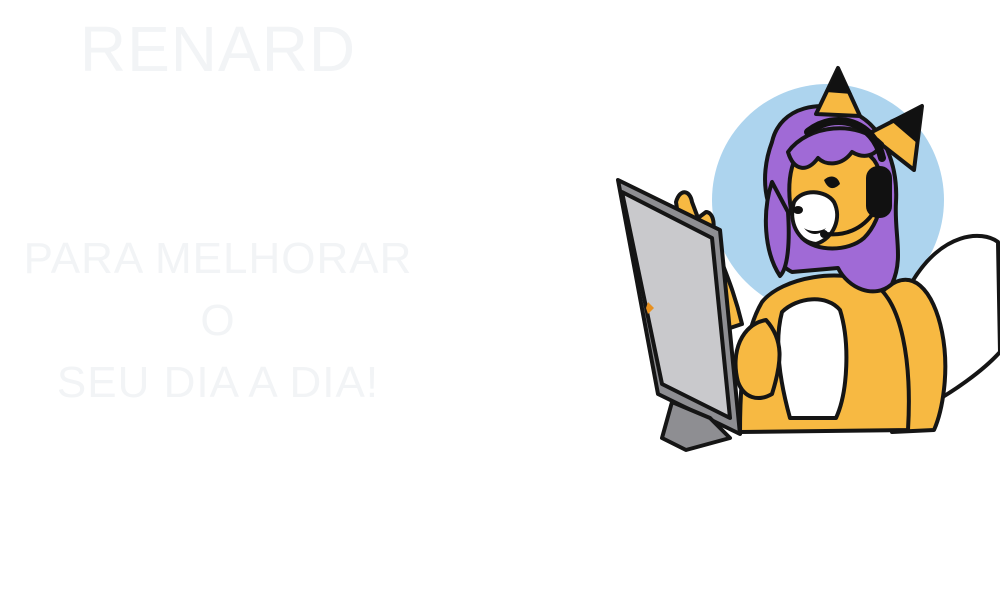 This screenshot has height=600, width=1000. I want to click on headset-mic-tip, so click(824, 234).